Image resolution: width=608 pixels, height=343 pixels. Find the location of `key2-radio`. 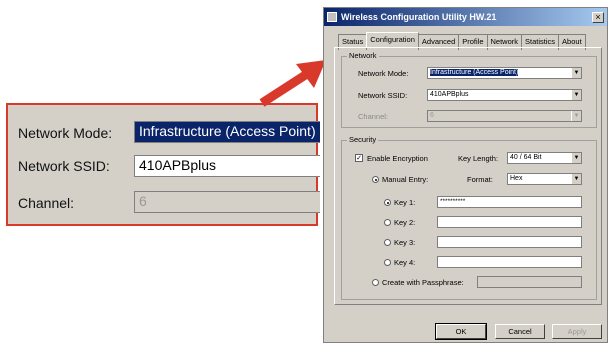

key2-radio is located at coordinates (387, 222).